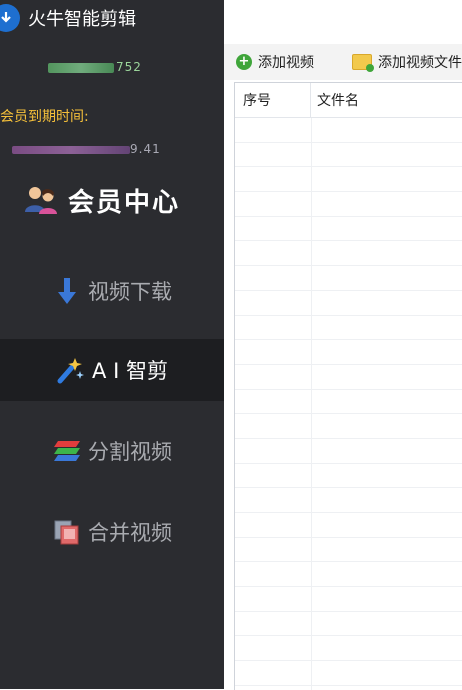 The height and width of the screenshot is (690, 462). I want to click on column-header-index: 序号, so click(273, 100).